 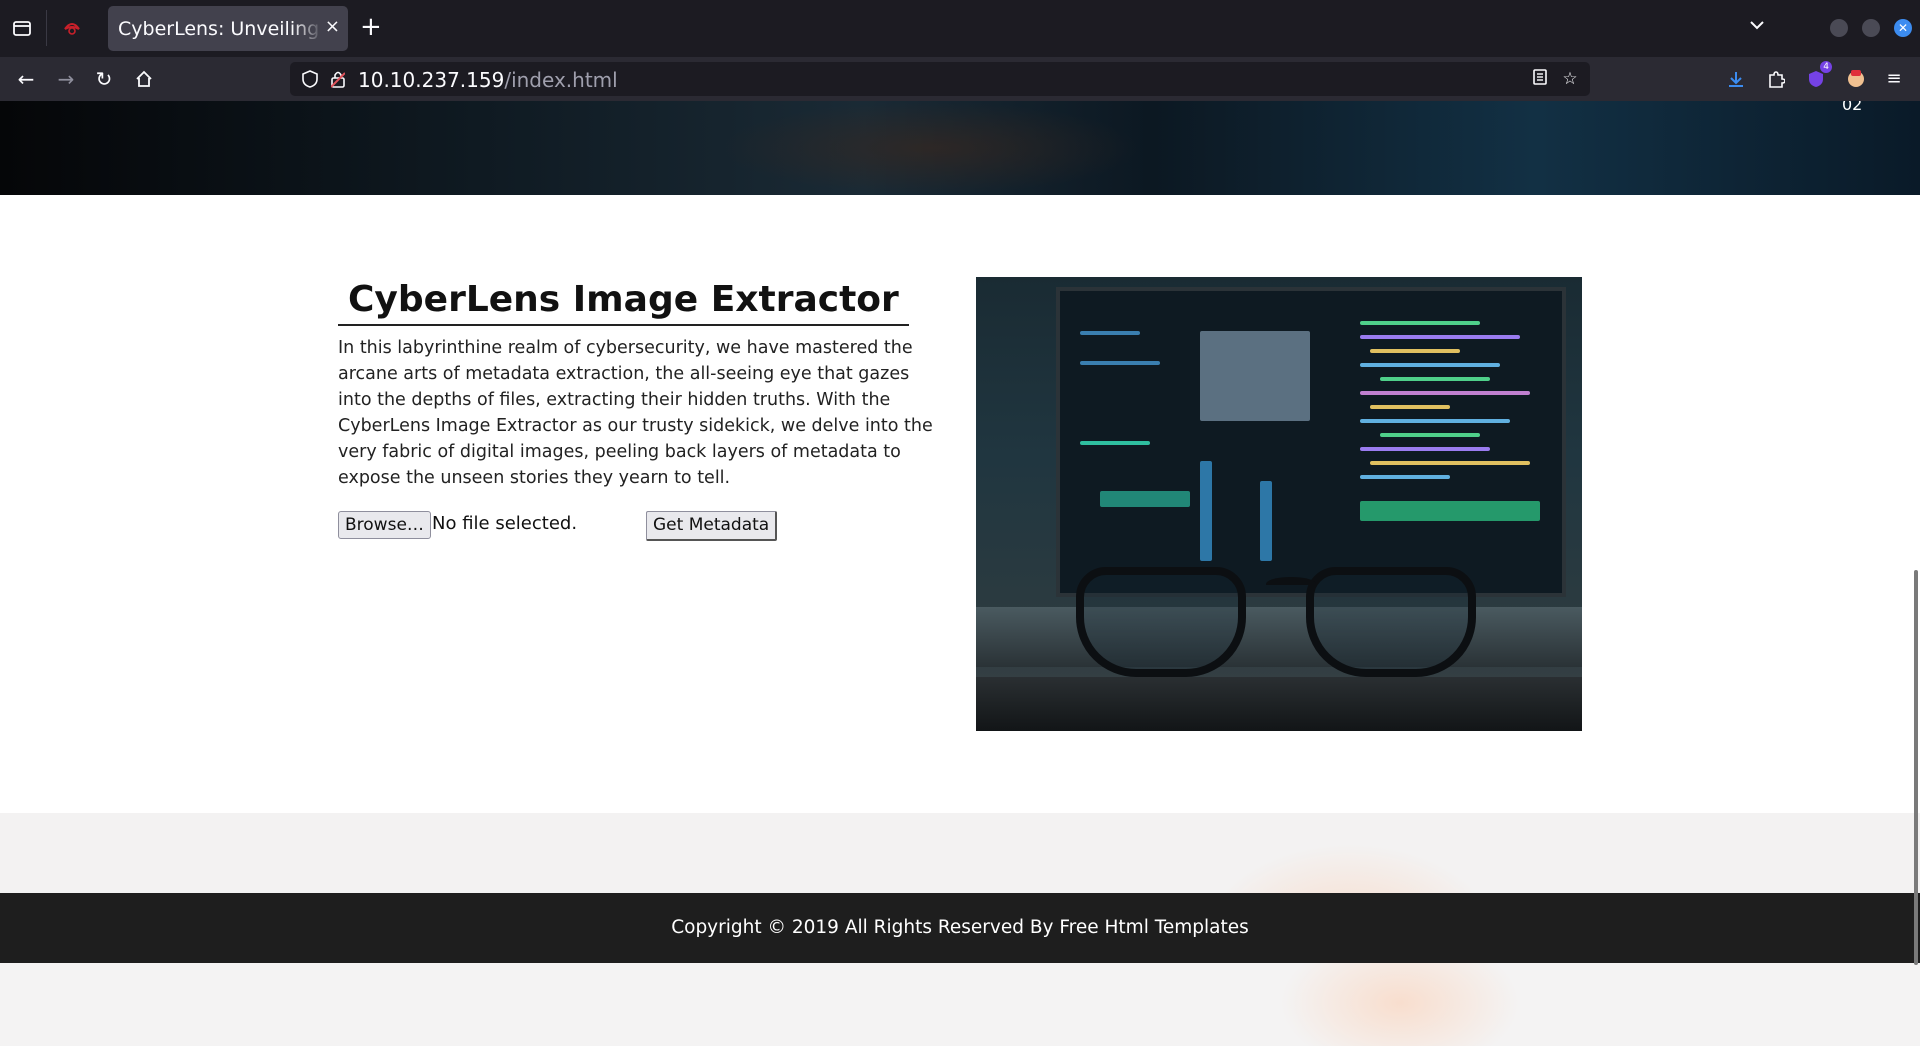 I want to click on bottom-glow, so click(x=1400, y=1004).